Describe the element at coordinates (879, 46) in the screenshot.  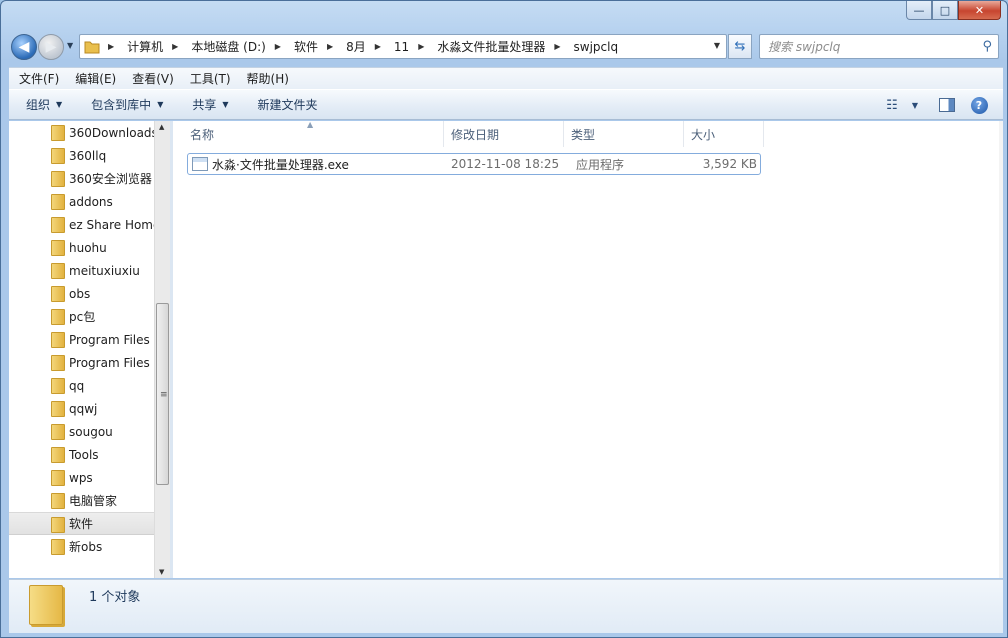
I see `search-input: 搜索 swjpclq ⚲` at that location.